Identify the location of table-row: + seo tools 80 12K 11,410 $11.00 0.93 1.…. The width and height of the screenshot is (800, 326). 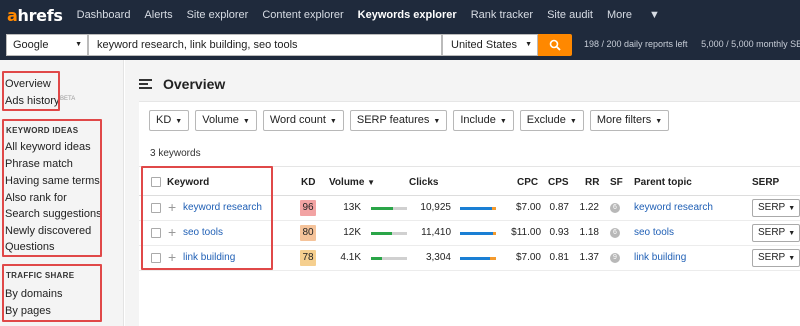
(469, 233).